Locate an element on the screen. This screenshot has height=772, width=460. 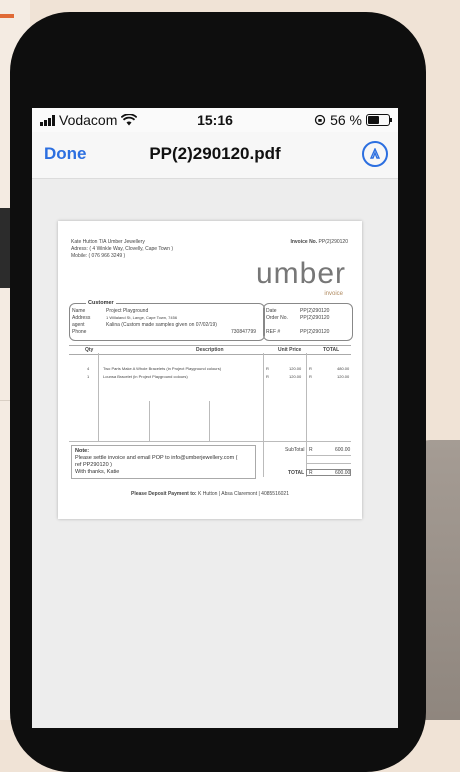
sender-line: Kate Hutton T/A Umber Jewellery is located at coordinates (108, 242).